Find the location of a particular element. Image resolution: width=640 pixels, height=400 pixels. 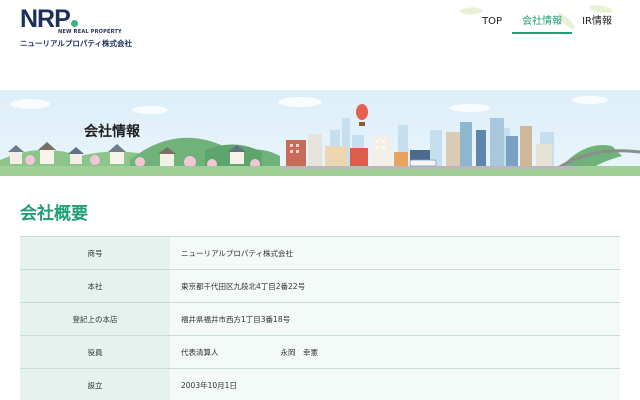

logo-company-name: ニューリアルプロパティ株式会社 is located at coordinates (76, 43).